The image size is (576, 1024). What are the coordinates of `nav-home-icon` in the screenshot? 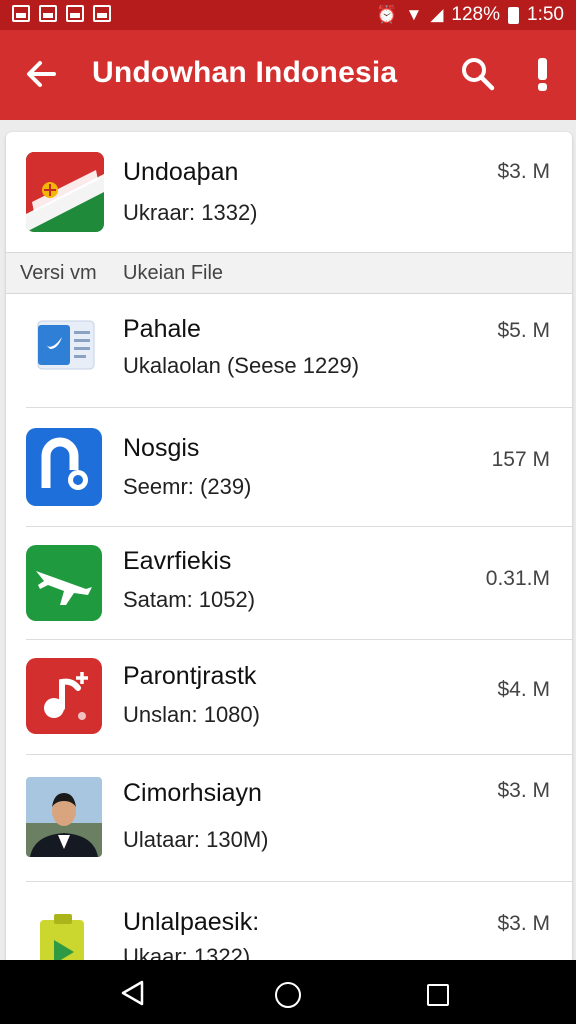 It's located at (288, 995).